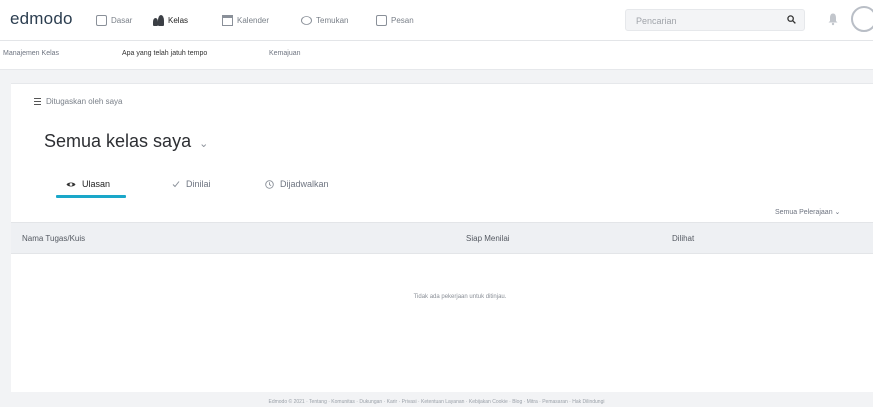 Image resolution: width=873 pixels, height=407 pixels. Describe the element at coordinates (807, 212) in the screenshot. I see `subject-filter-dropdown: Semua Pelerajaan ⌄` at that location.